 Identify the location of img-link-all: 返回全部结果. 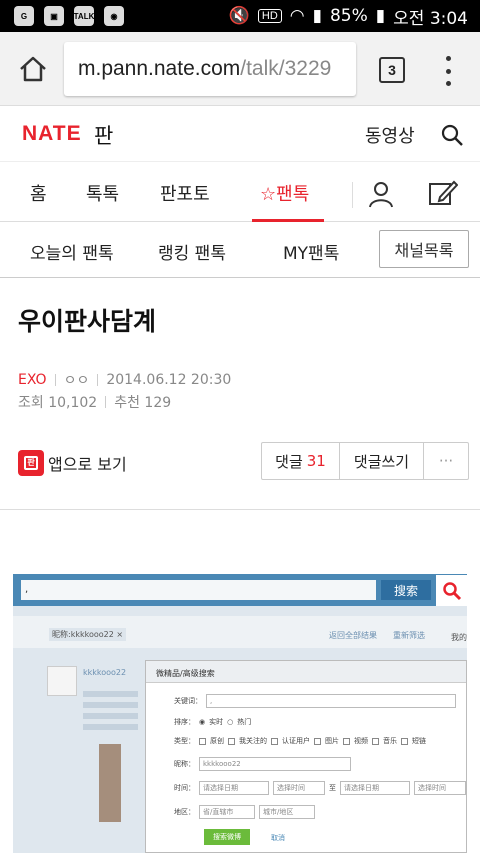
(353, 635).